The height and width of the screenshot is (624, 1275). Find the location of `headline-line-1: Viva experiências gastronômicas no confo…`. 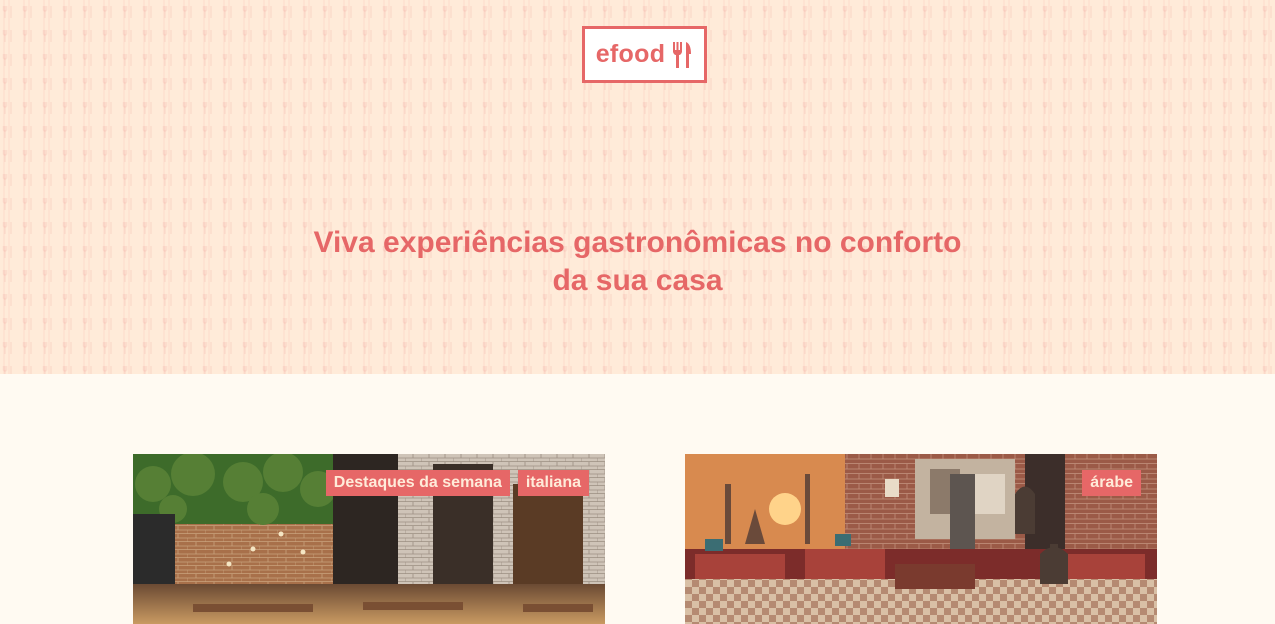

headline-line-1: Viva experiências gastronômicas no confo… is located at coordinates (637, 242).